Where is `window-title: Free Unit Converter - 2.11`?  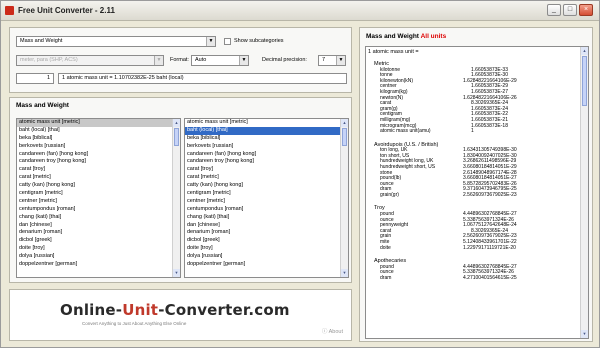 window-title: Free Unit Converter - 2.11 is located at coordinates (66, 10).